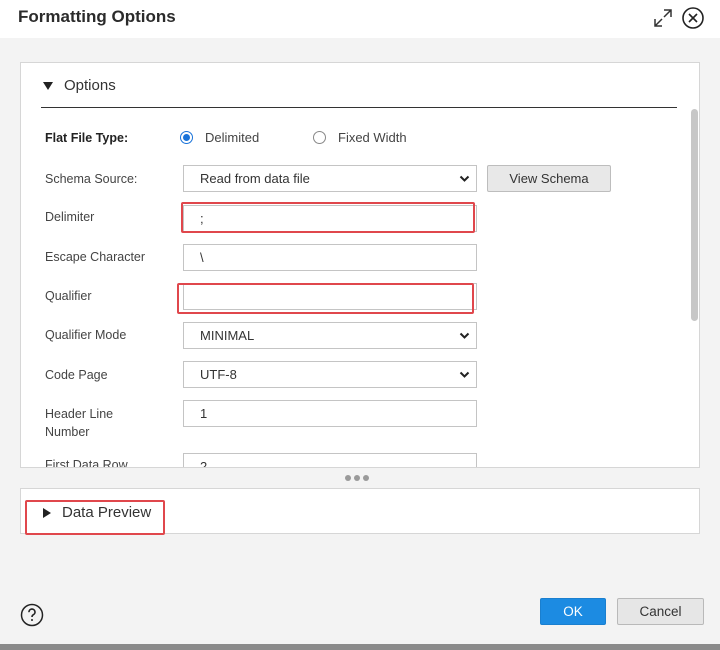 The width and height of the screenshot is (720, 650). What do you see at coordinates (48, 85) in the screenshot?
I see `triangle-down-icon` at bounding box center [48, 85].